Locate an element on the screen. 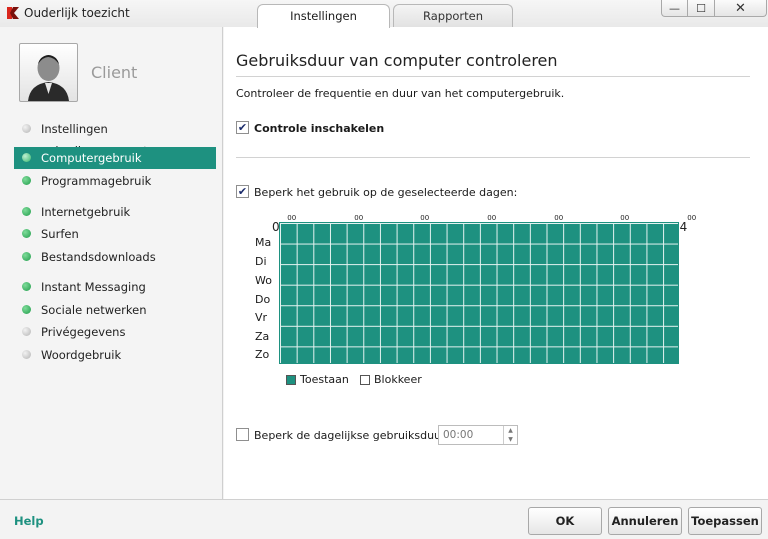  spin-down-icon: ▼ is located at coordinates (510, 439).